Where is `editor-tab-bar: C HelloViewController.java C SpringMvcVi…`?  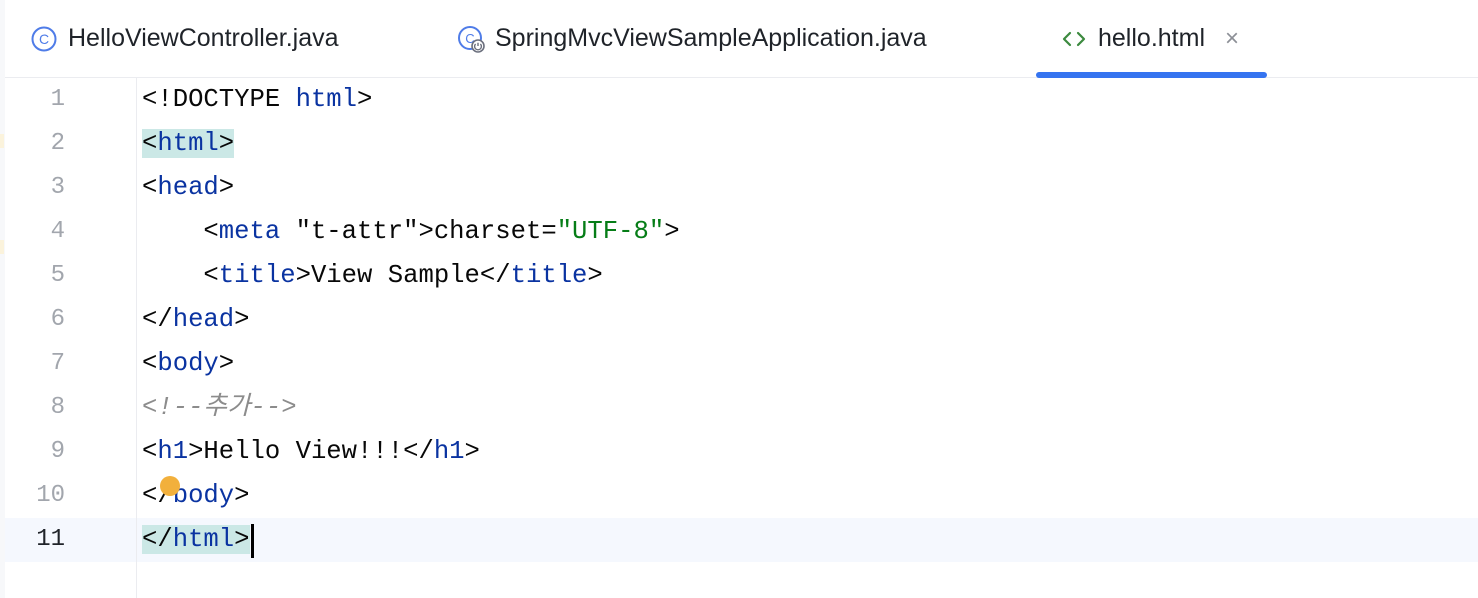
editor-tab-bar: C HelloViewController.java C SpringMvcVi… is located at coordinates (741, 39).